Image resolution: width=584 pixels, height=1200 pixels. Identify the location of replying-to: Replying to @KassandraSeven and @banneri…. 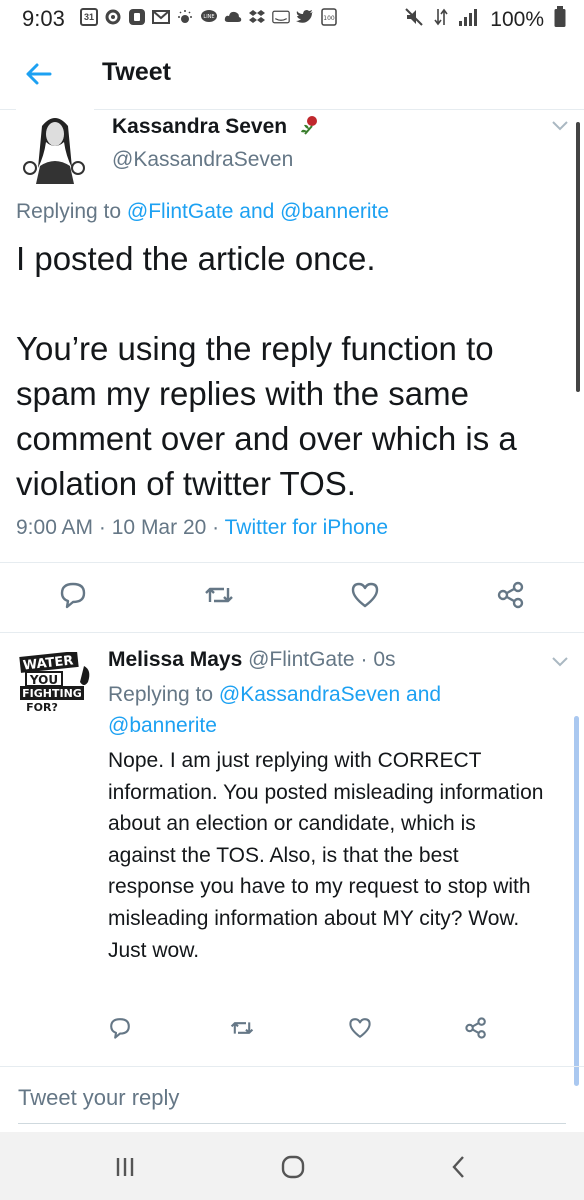
(318, 710).